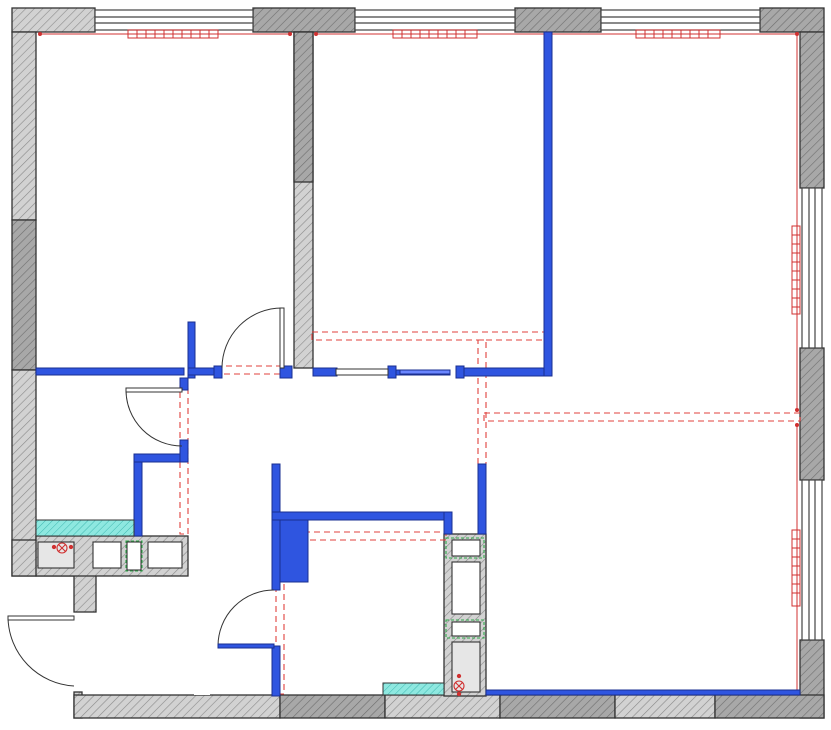 This screenshot has width=831, height=730. I want to click on shafts, so click(261, 615).